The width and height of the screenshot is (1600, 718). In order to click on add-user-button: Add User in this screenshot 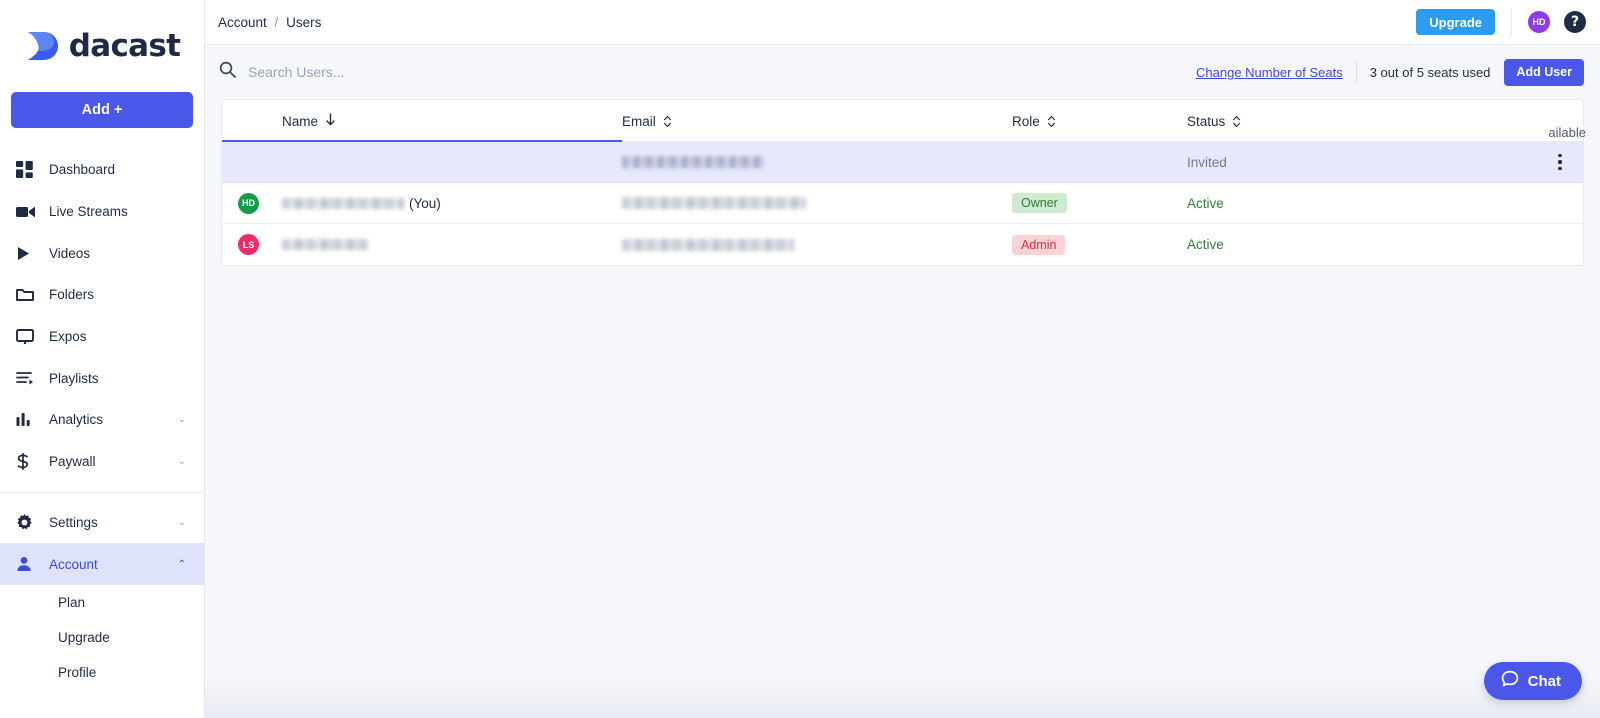, I will do `click(1544, 72)`.